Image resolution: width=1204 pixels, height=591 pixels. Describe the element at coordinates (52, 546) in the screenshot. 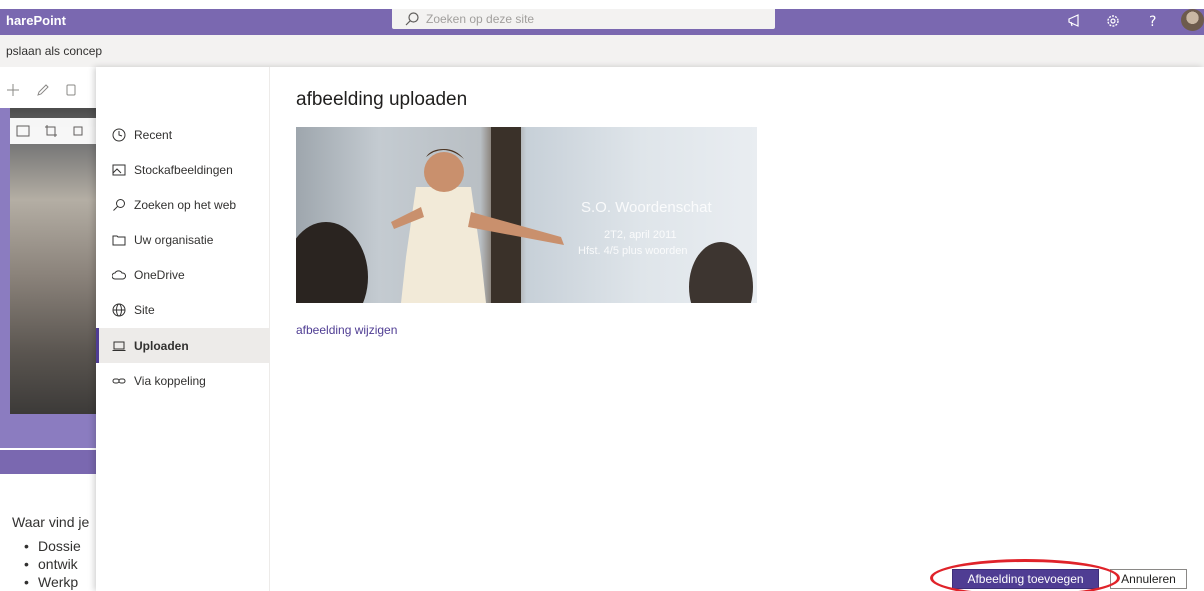

I see `list-item: Dossie` at that location.